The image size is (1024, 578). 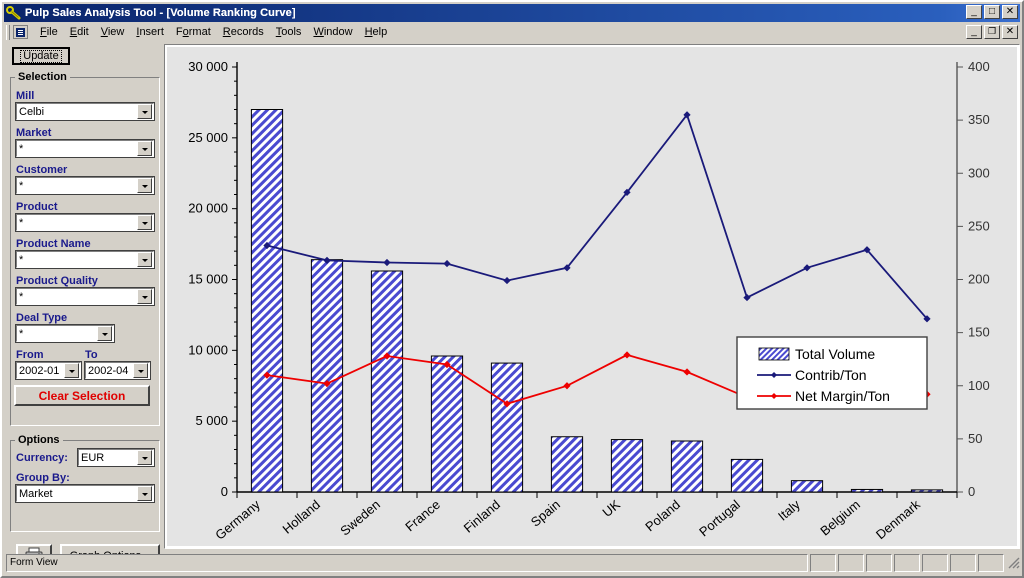 I want to click on menu-item-insert: Insert, so click(x=150, y=32).